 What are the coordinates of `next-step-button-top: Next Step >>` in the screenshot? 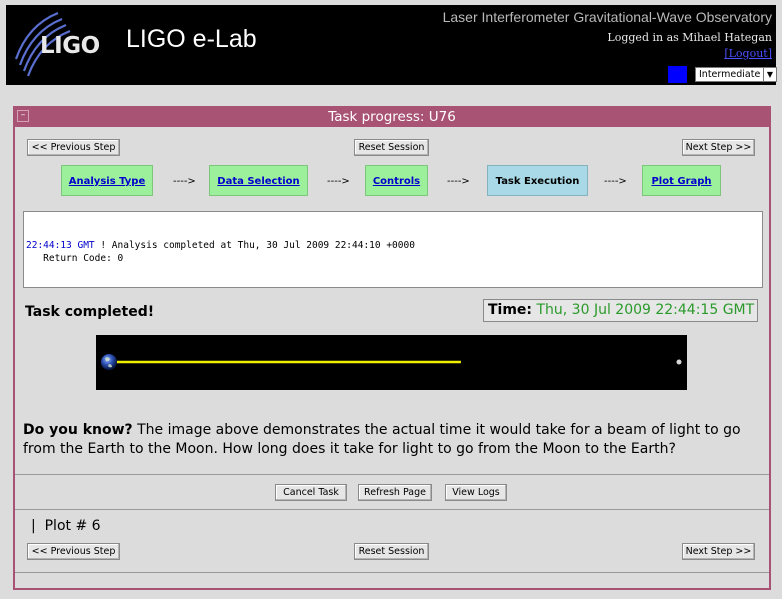 It's located at (718, 147).